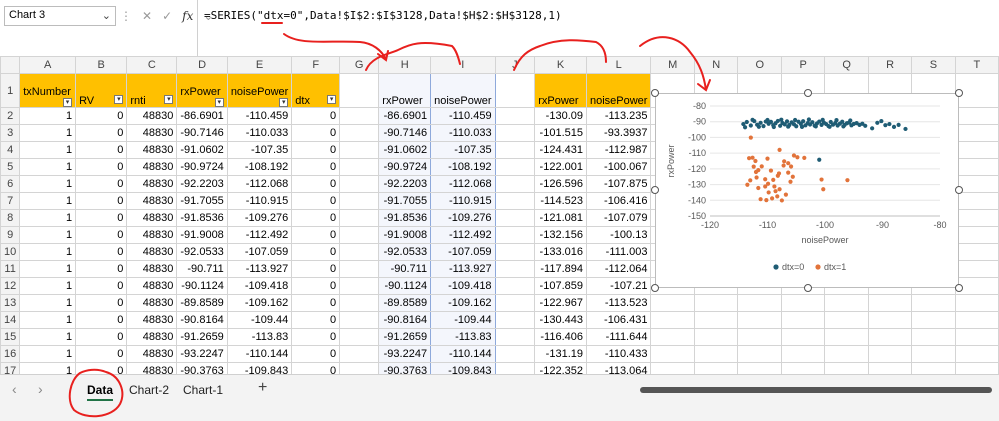 The image size is (999, 421). Describe the element at coordinates (405, 368) in the screenshot. I see `cell: -90.3763` at that location.